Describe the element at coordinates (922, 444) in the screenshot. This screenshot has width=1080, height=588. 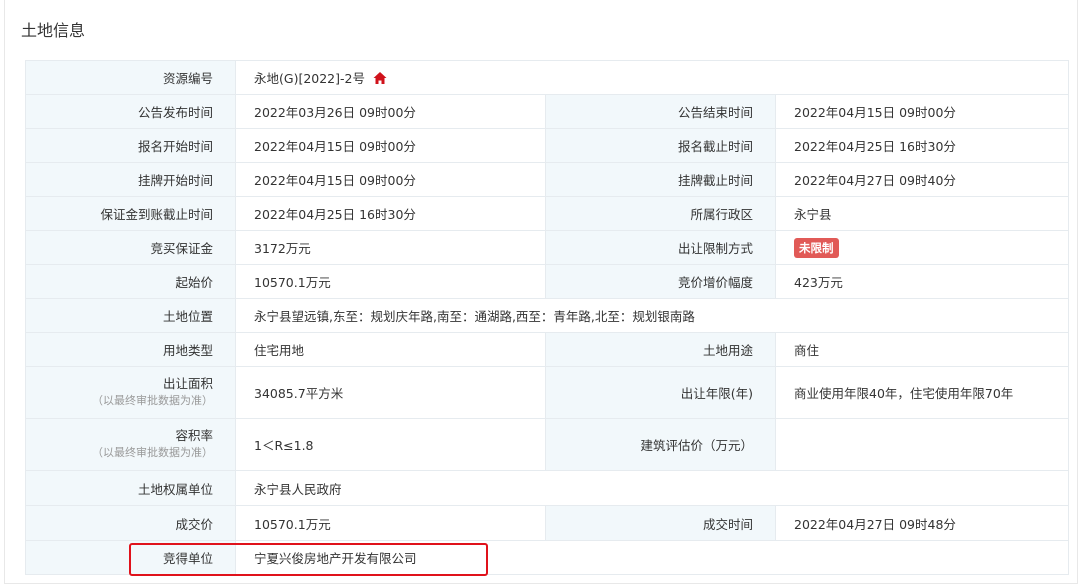
I see `value-building-valuation` at that location.